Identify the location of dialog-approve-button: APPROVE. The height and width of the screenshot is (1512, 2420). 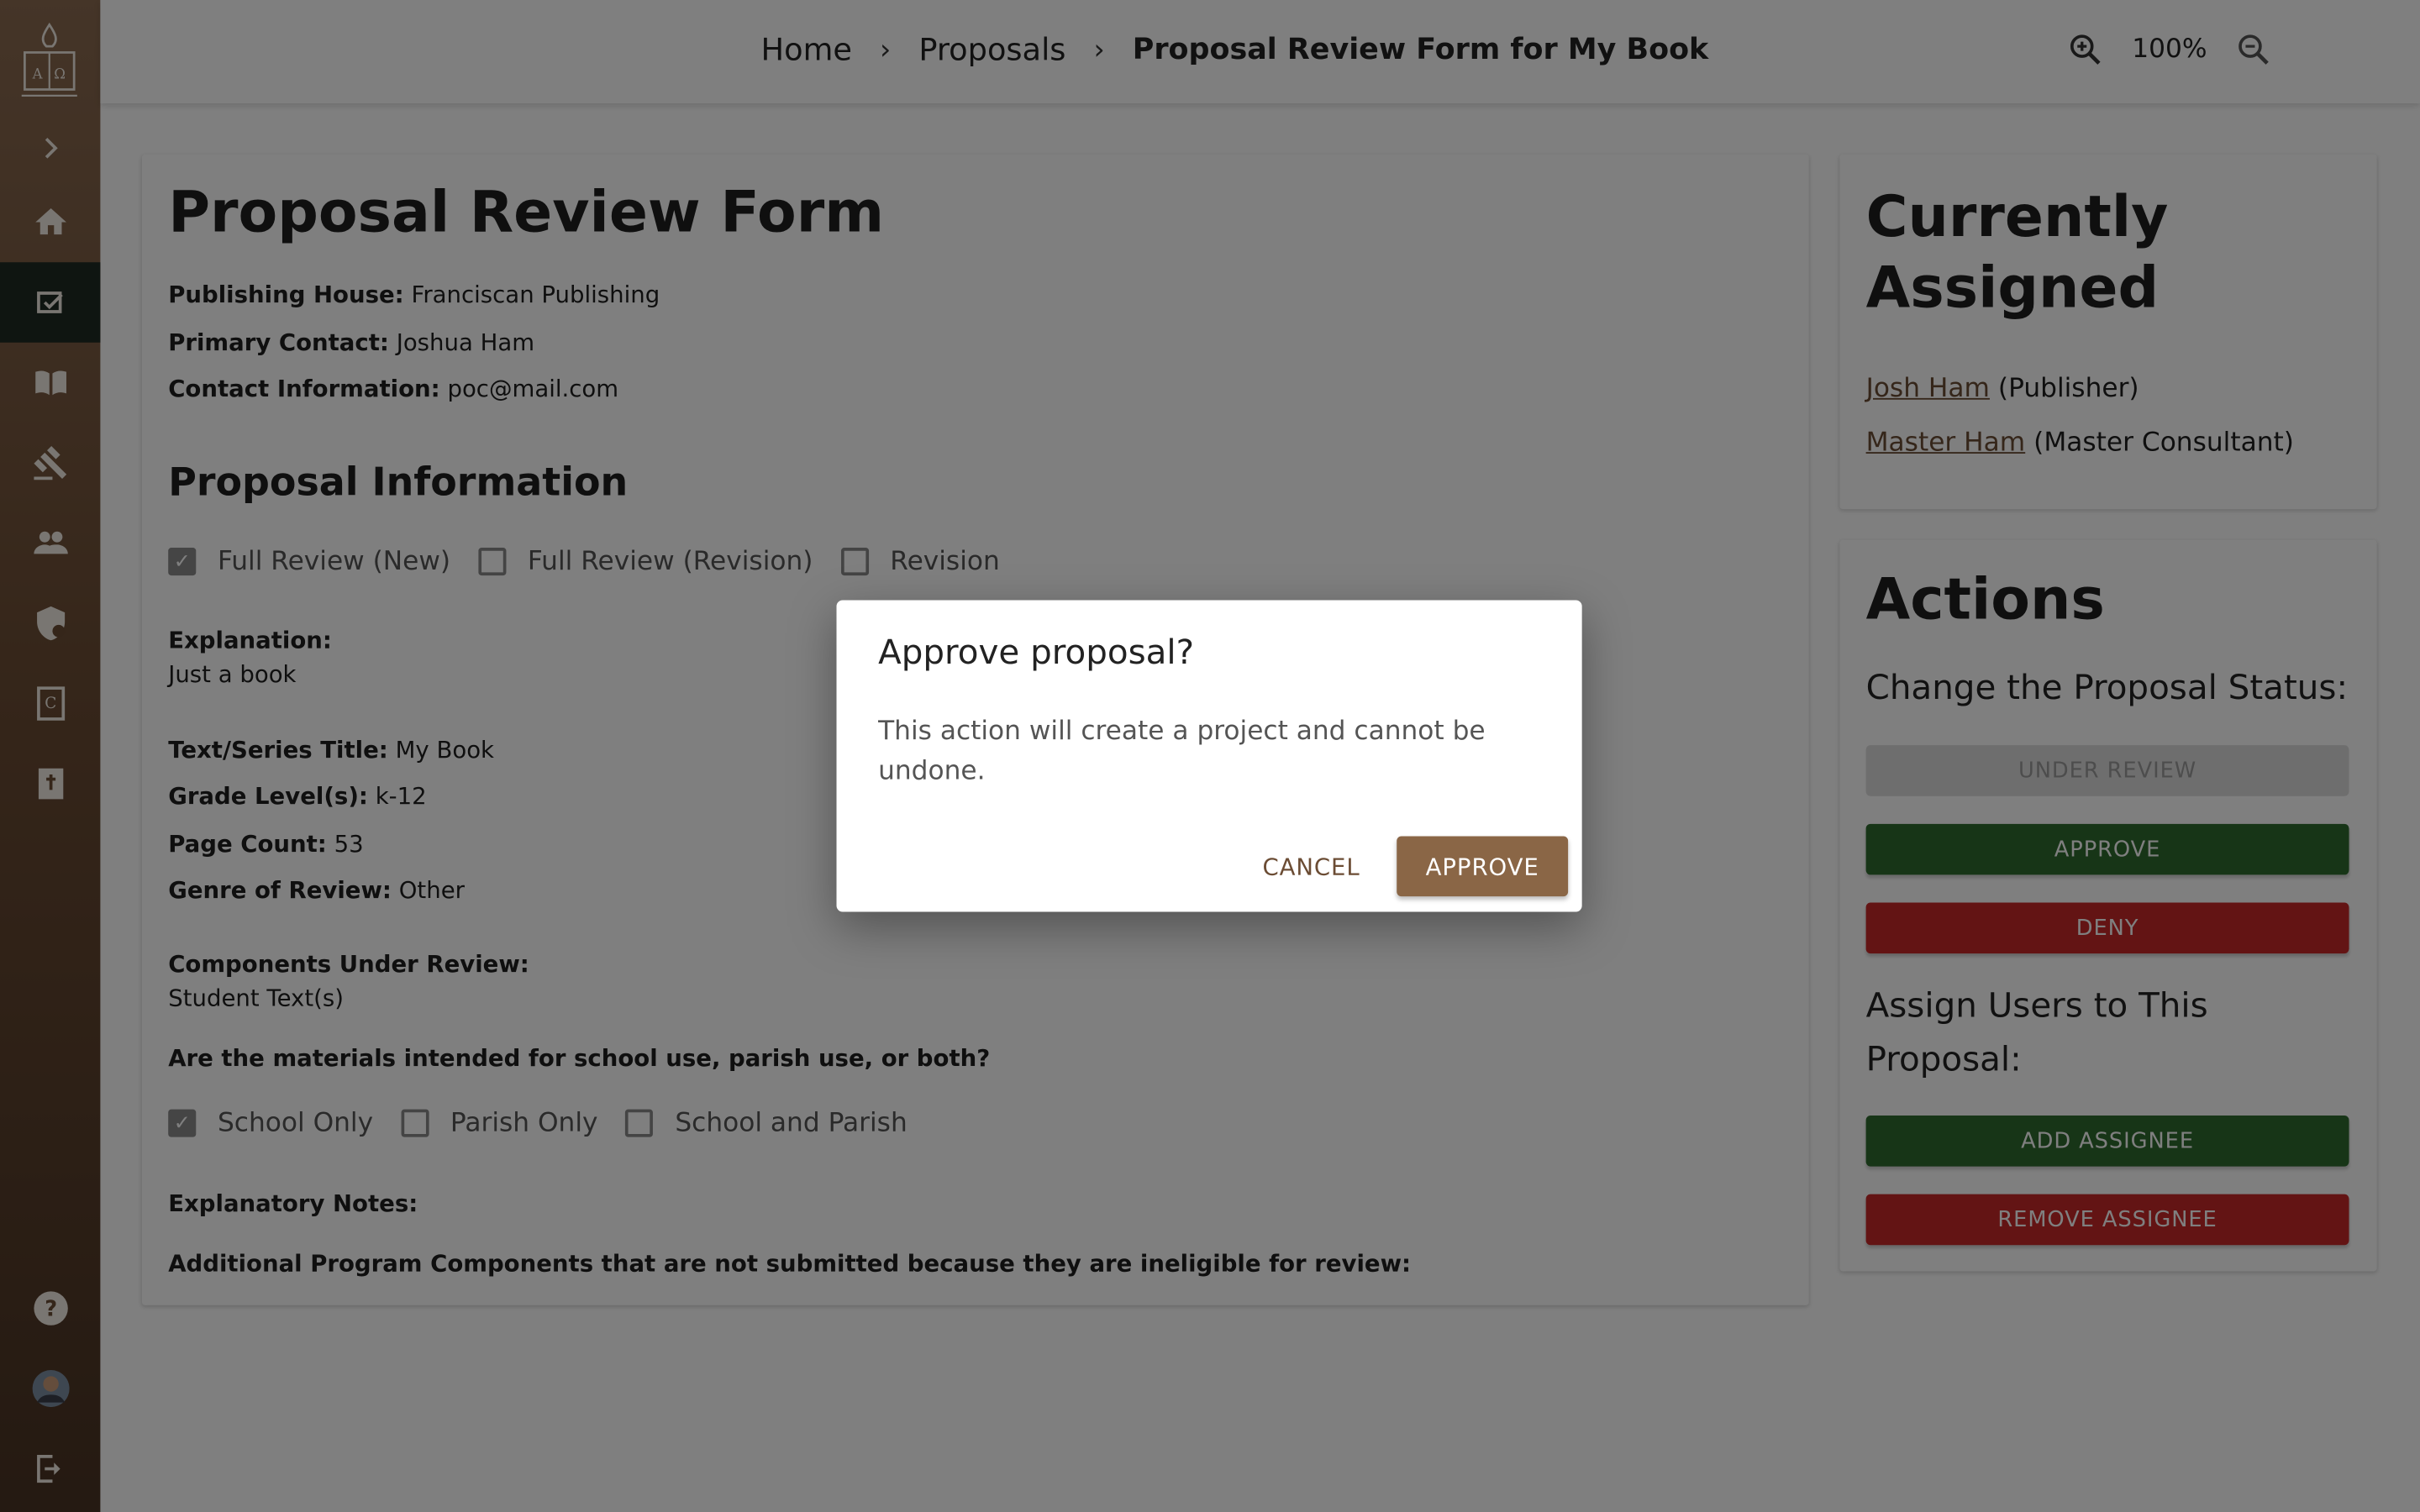
(1483, 866).